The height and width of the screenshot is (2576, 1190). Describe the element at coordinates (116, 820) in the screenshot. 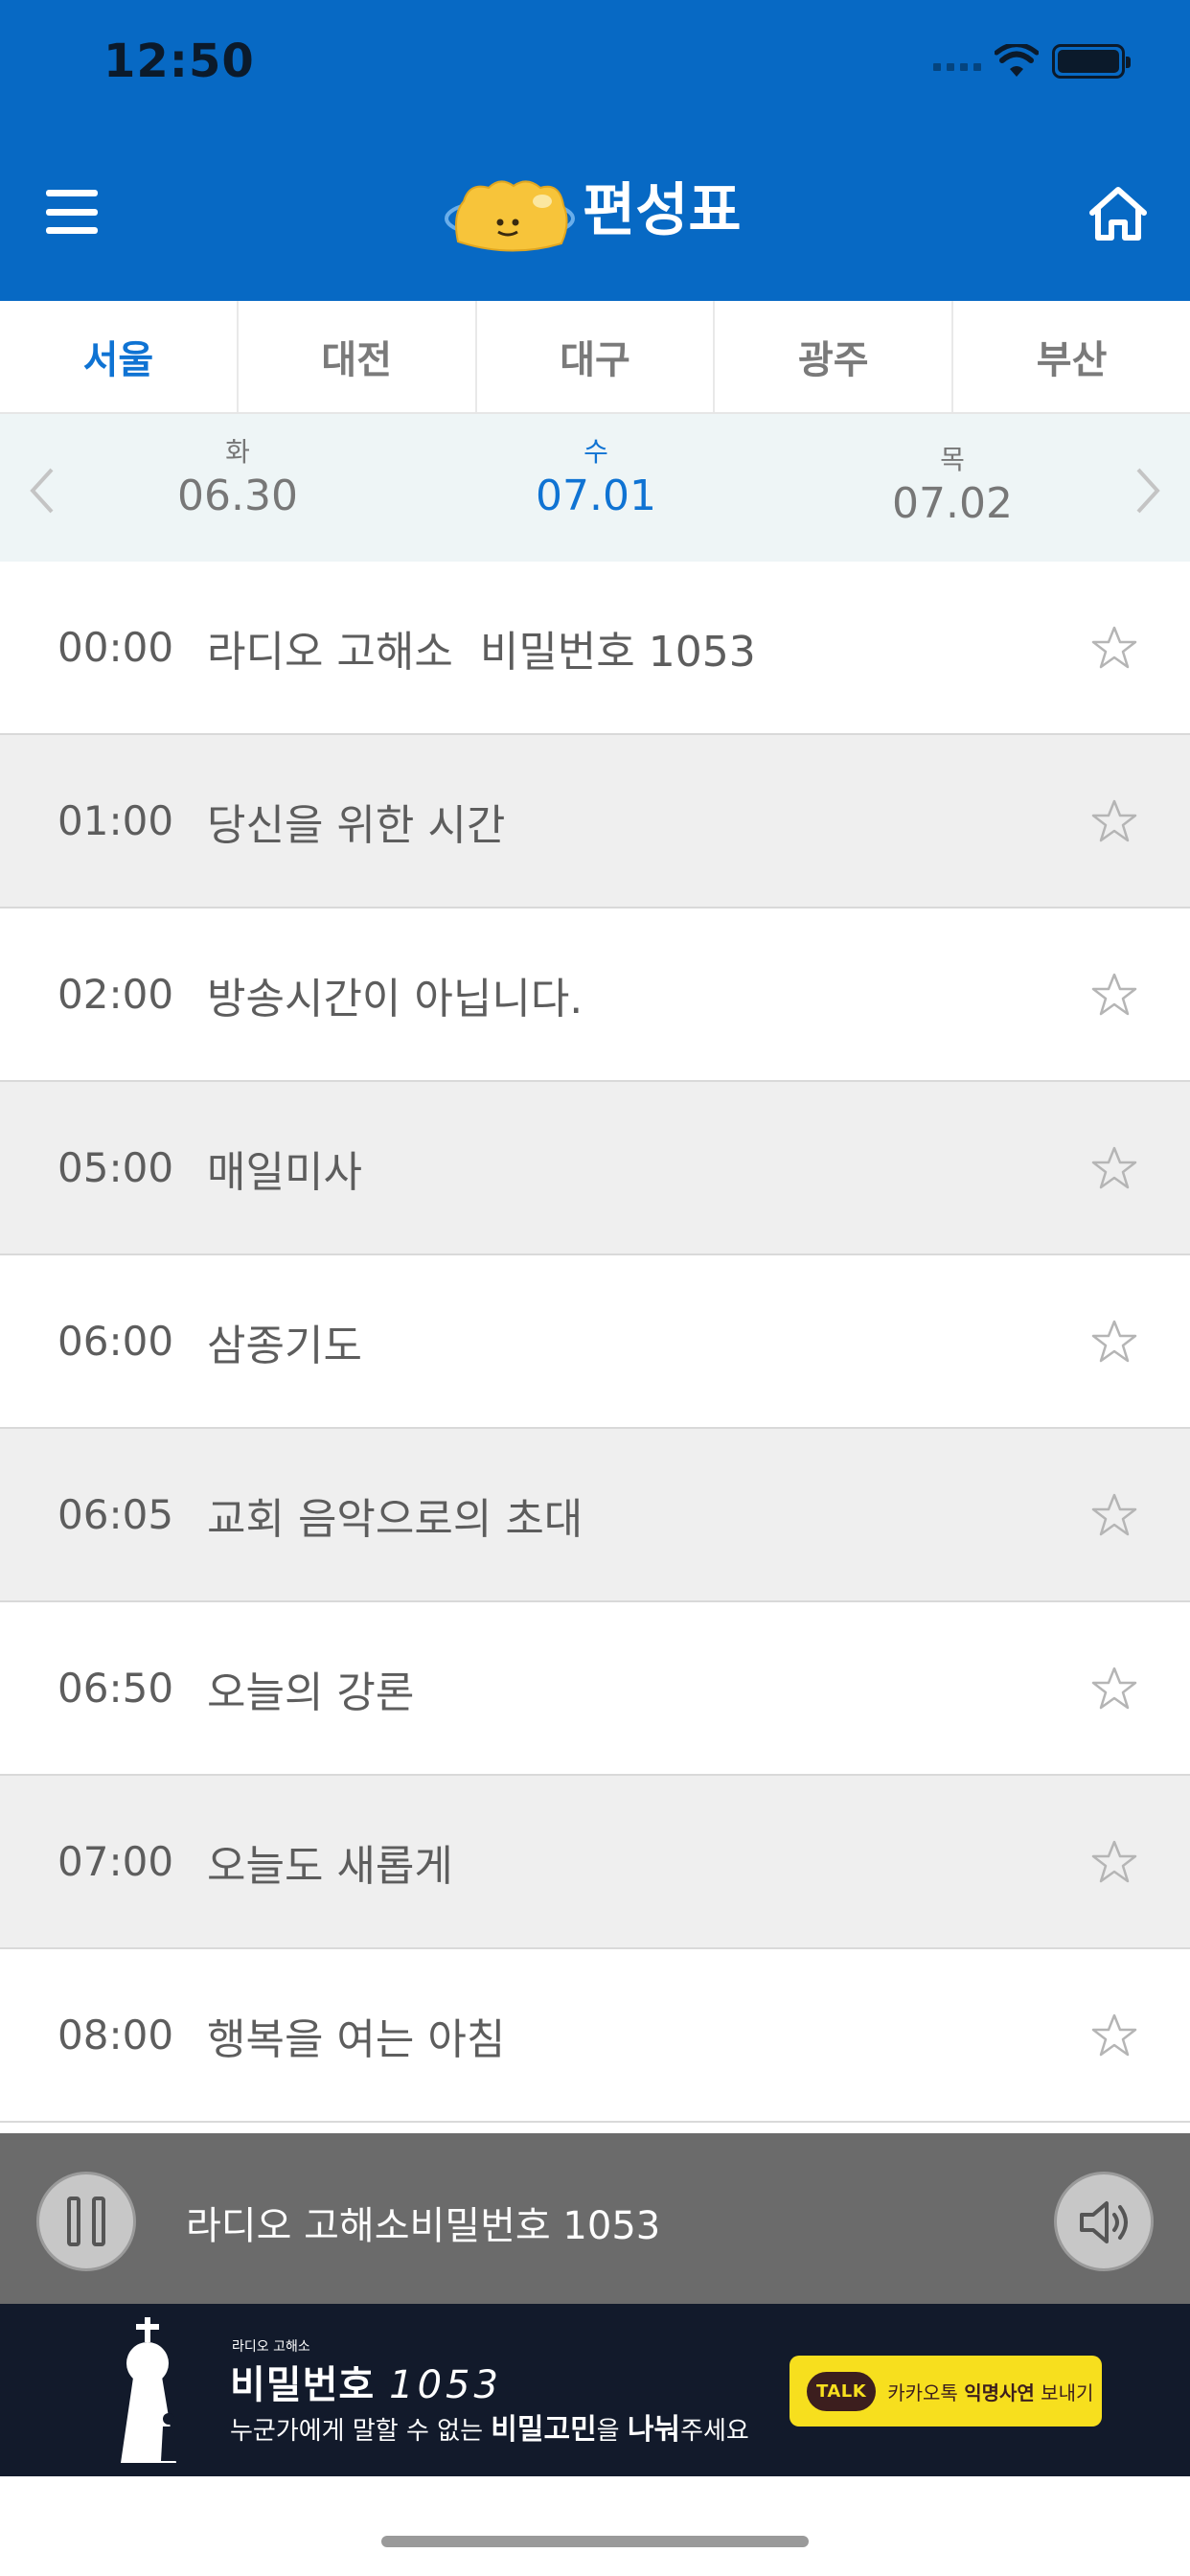

I see `program-time: 01:00` at that location.